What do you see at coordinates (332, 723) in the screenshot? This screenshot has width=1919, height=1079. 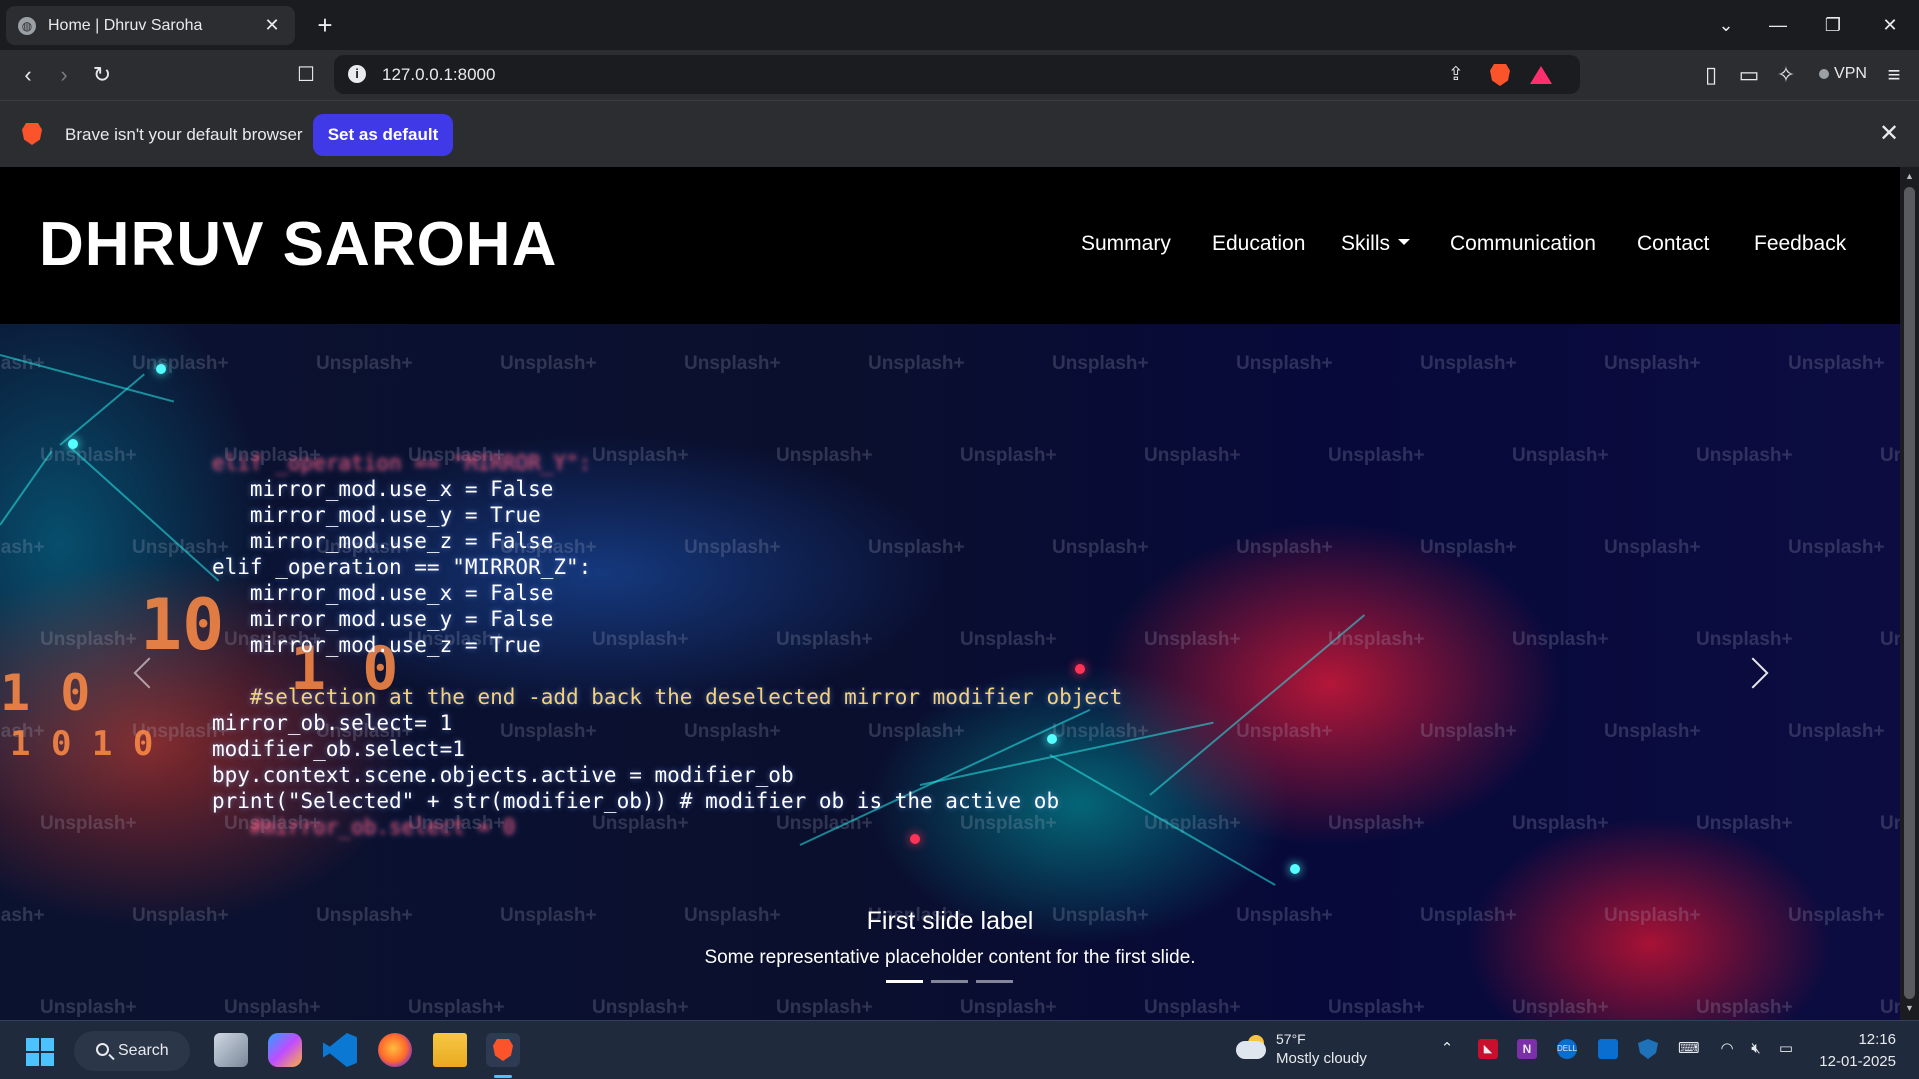 I see `code-line: mirror_ob.select= 1` at bounding box center [332, 723].